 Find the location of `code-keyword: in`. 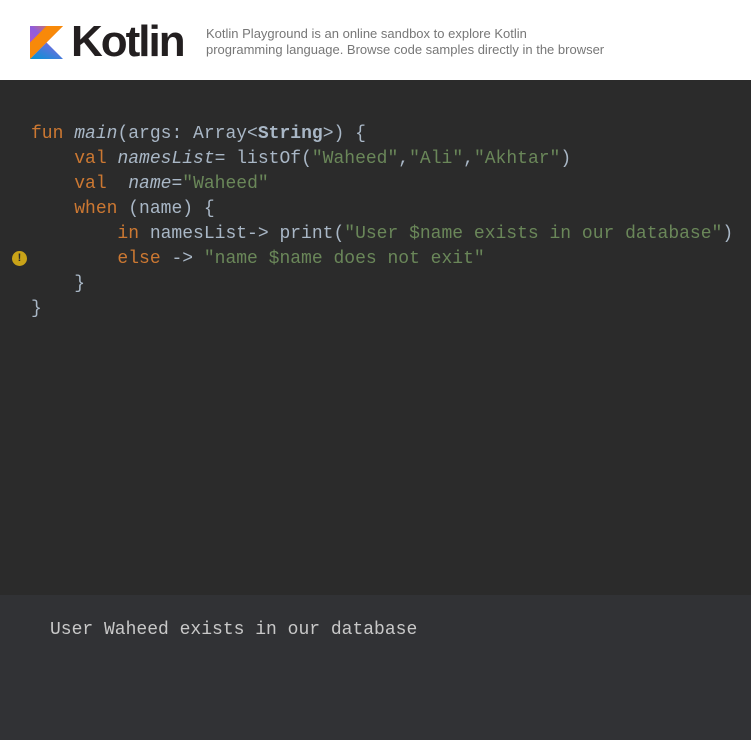

code-keyword: in is located at coordinates (133, 234).